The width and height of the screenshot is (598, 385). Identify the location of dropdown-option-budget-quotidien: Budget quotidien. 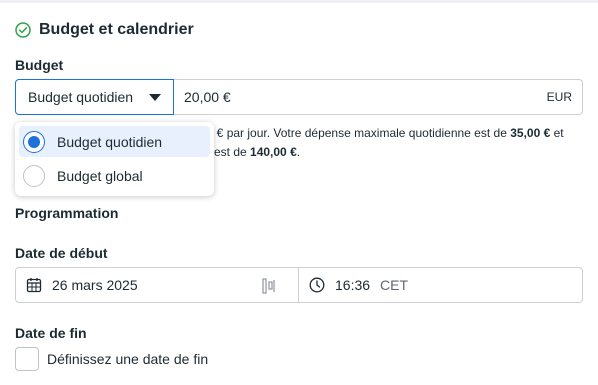
(114, 141).